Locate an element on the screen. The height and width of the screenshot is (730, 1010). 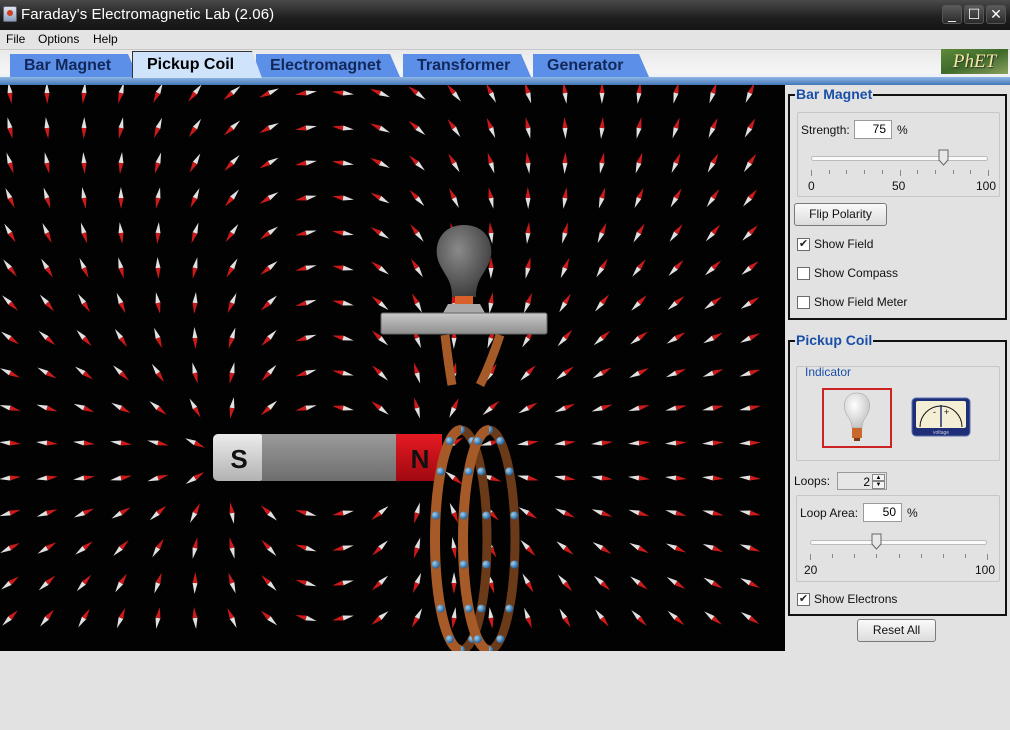
show-electrons-checkbox: ✔ is located at coordinates (803, 599).